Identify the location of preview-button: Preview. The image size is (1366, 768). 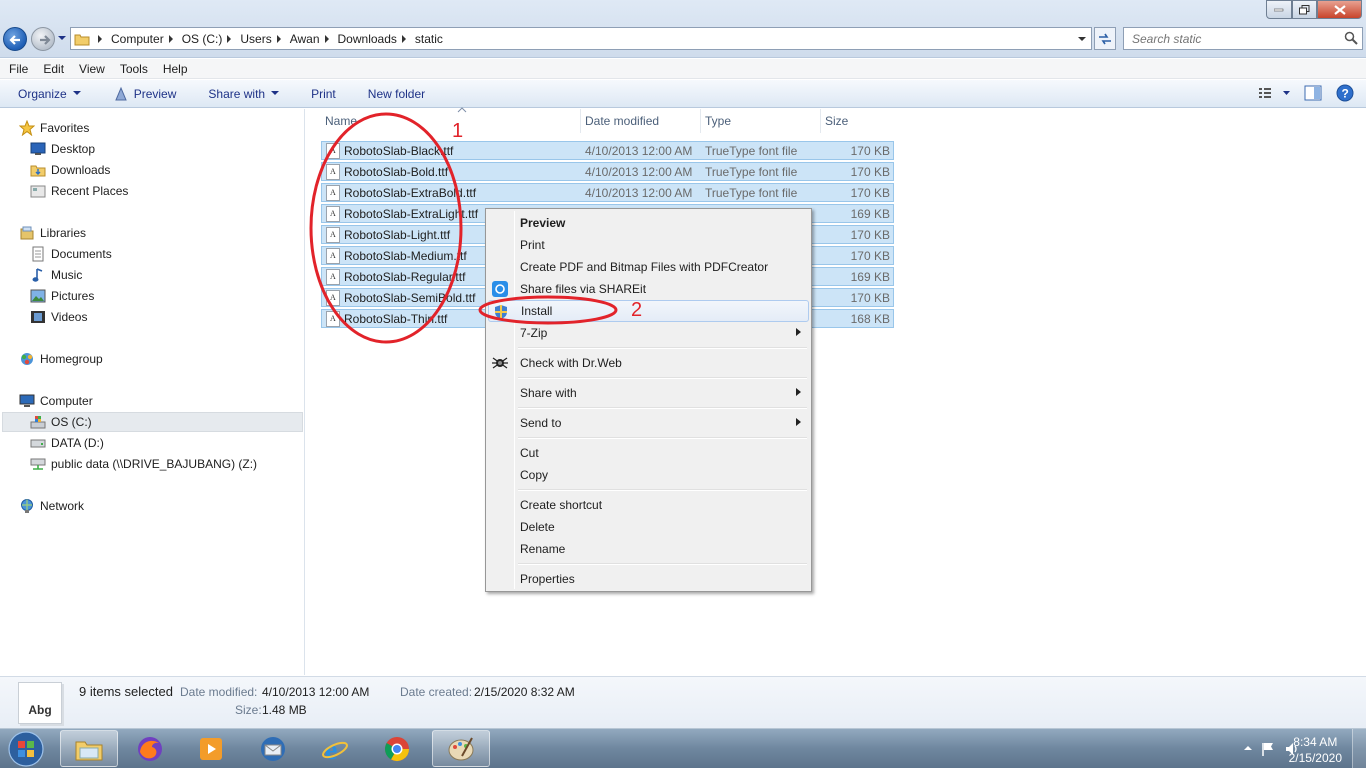
(143, 94).